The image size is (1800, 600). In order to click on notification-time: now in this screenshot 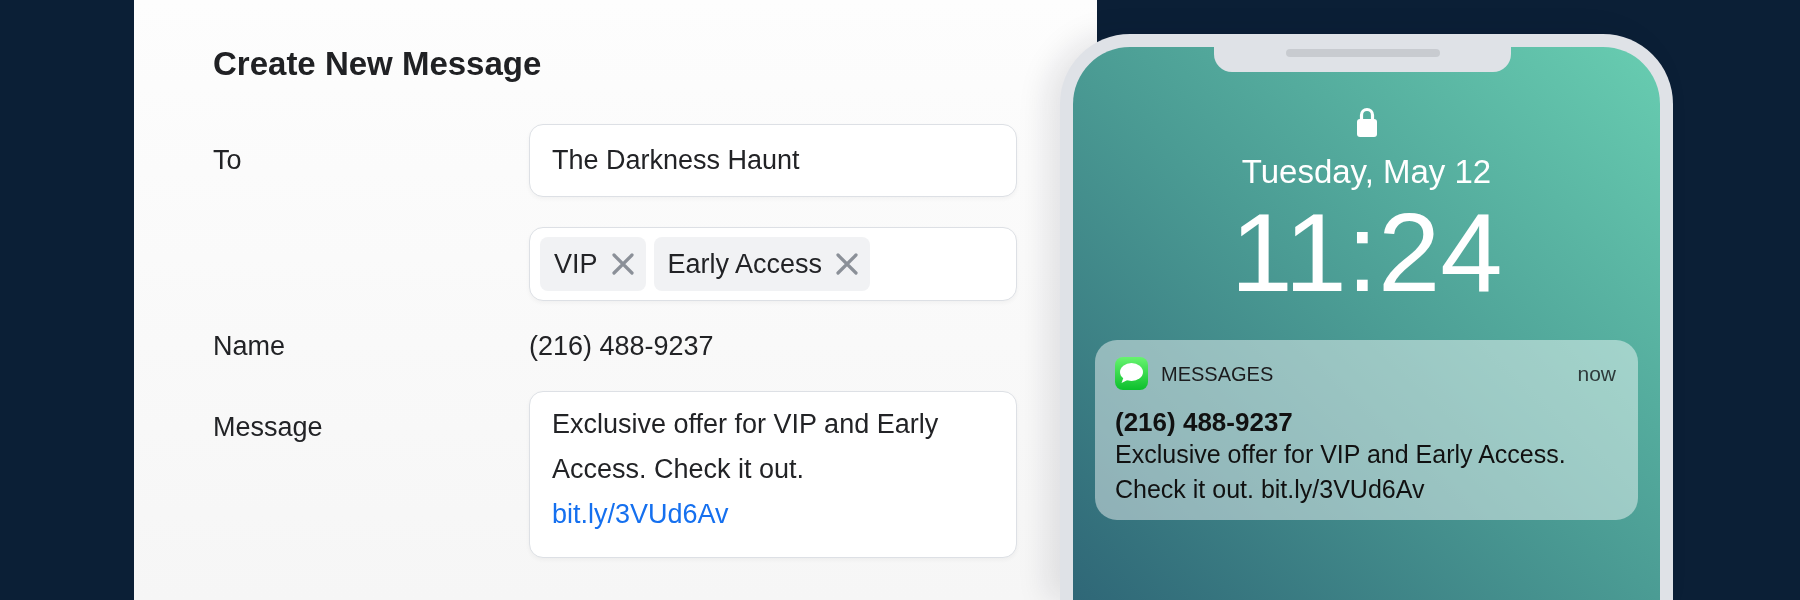, I will do `click(1596, 373)`.